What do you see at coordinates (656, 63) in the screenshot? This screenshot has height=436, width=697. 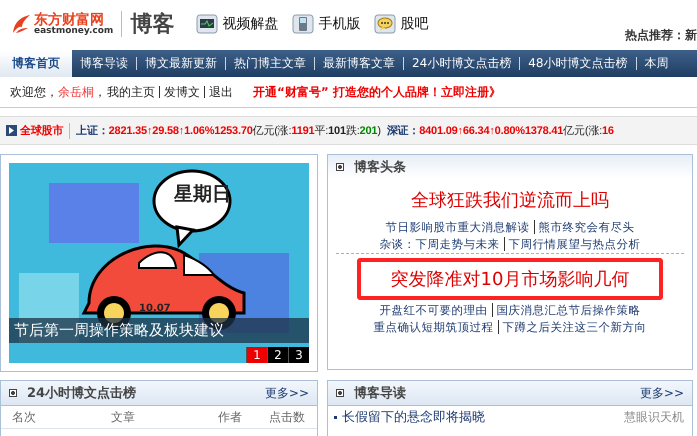 I see `nav-tab: 本周` at bounding box center [656, 63].